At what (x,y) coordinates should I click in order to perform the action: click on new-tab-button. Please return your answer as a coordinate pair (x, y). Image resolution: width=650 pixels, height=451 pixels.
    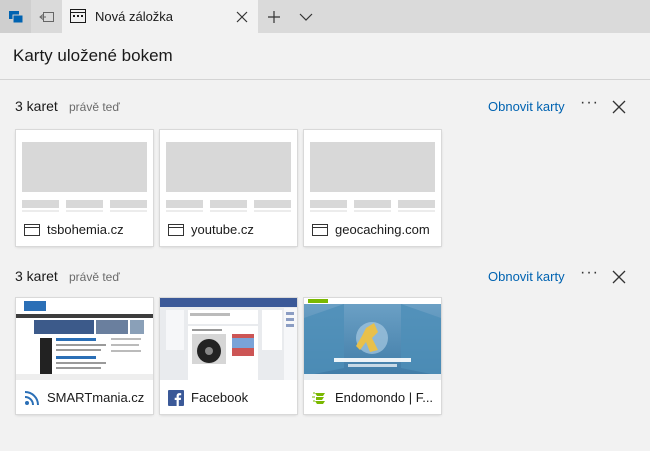
    Looking at the image, I should click on (274, 16).